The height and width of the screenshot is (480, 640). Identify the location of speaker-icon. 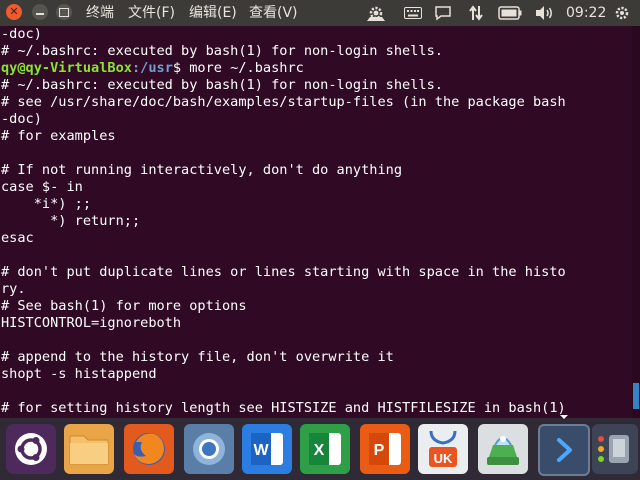
(544, 13).